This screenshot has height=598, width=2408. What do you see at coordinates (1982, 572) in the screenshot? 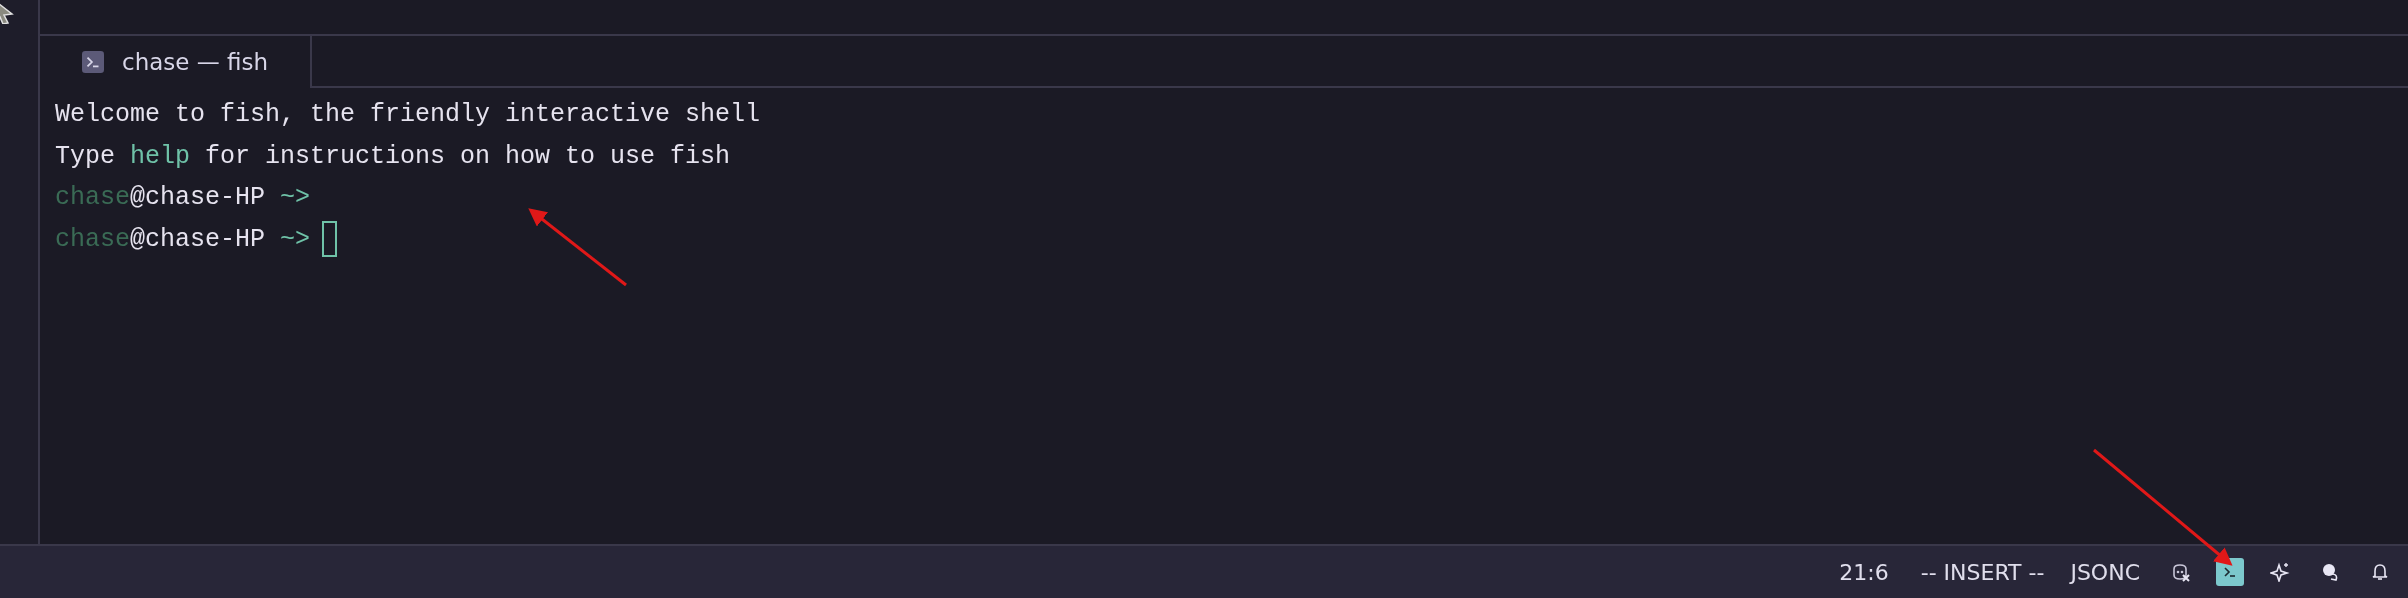
I see `status-text: -- INSERT --` at bounding box center [1982, 572].